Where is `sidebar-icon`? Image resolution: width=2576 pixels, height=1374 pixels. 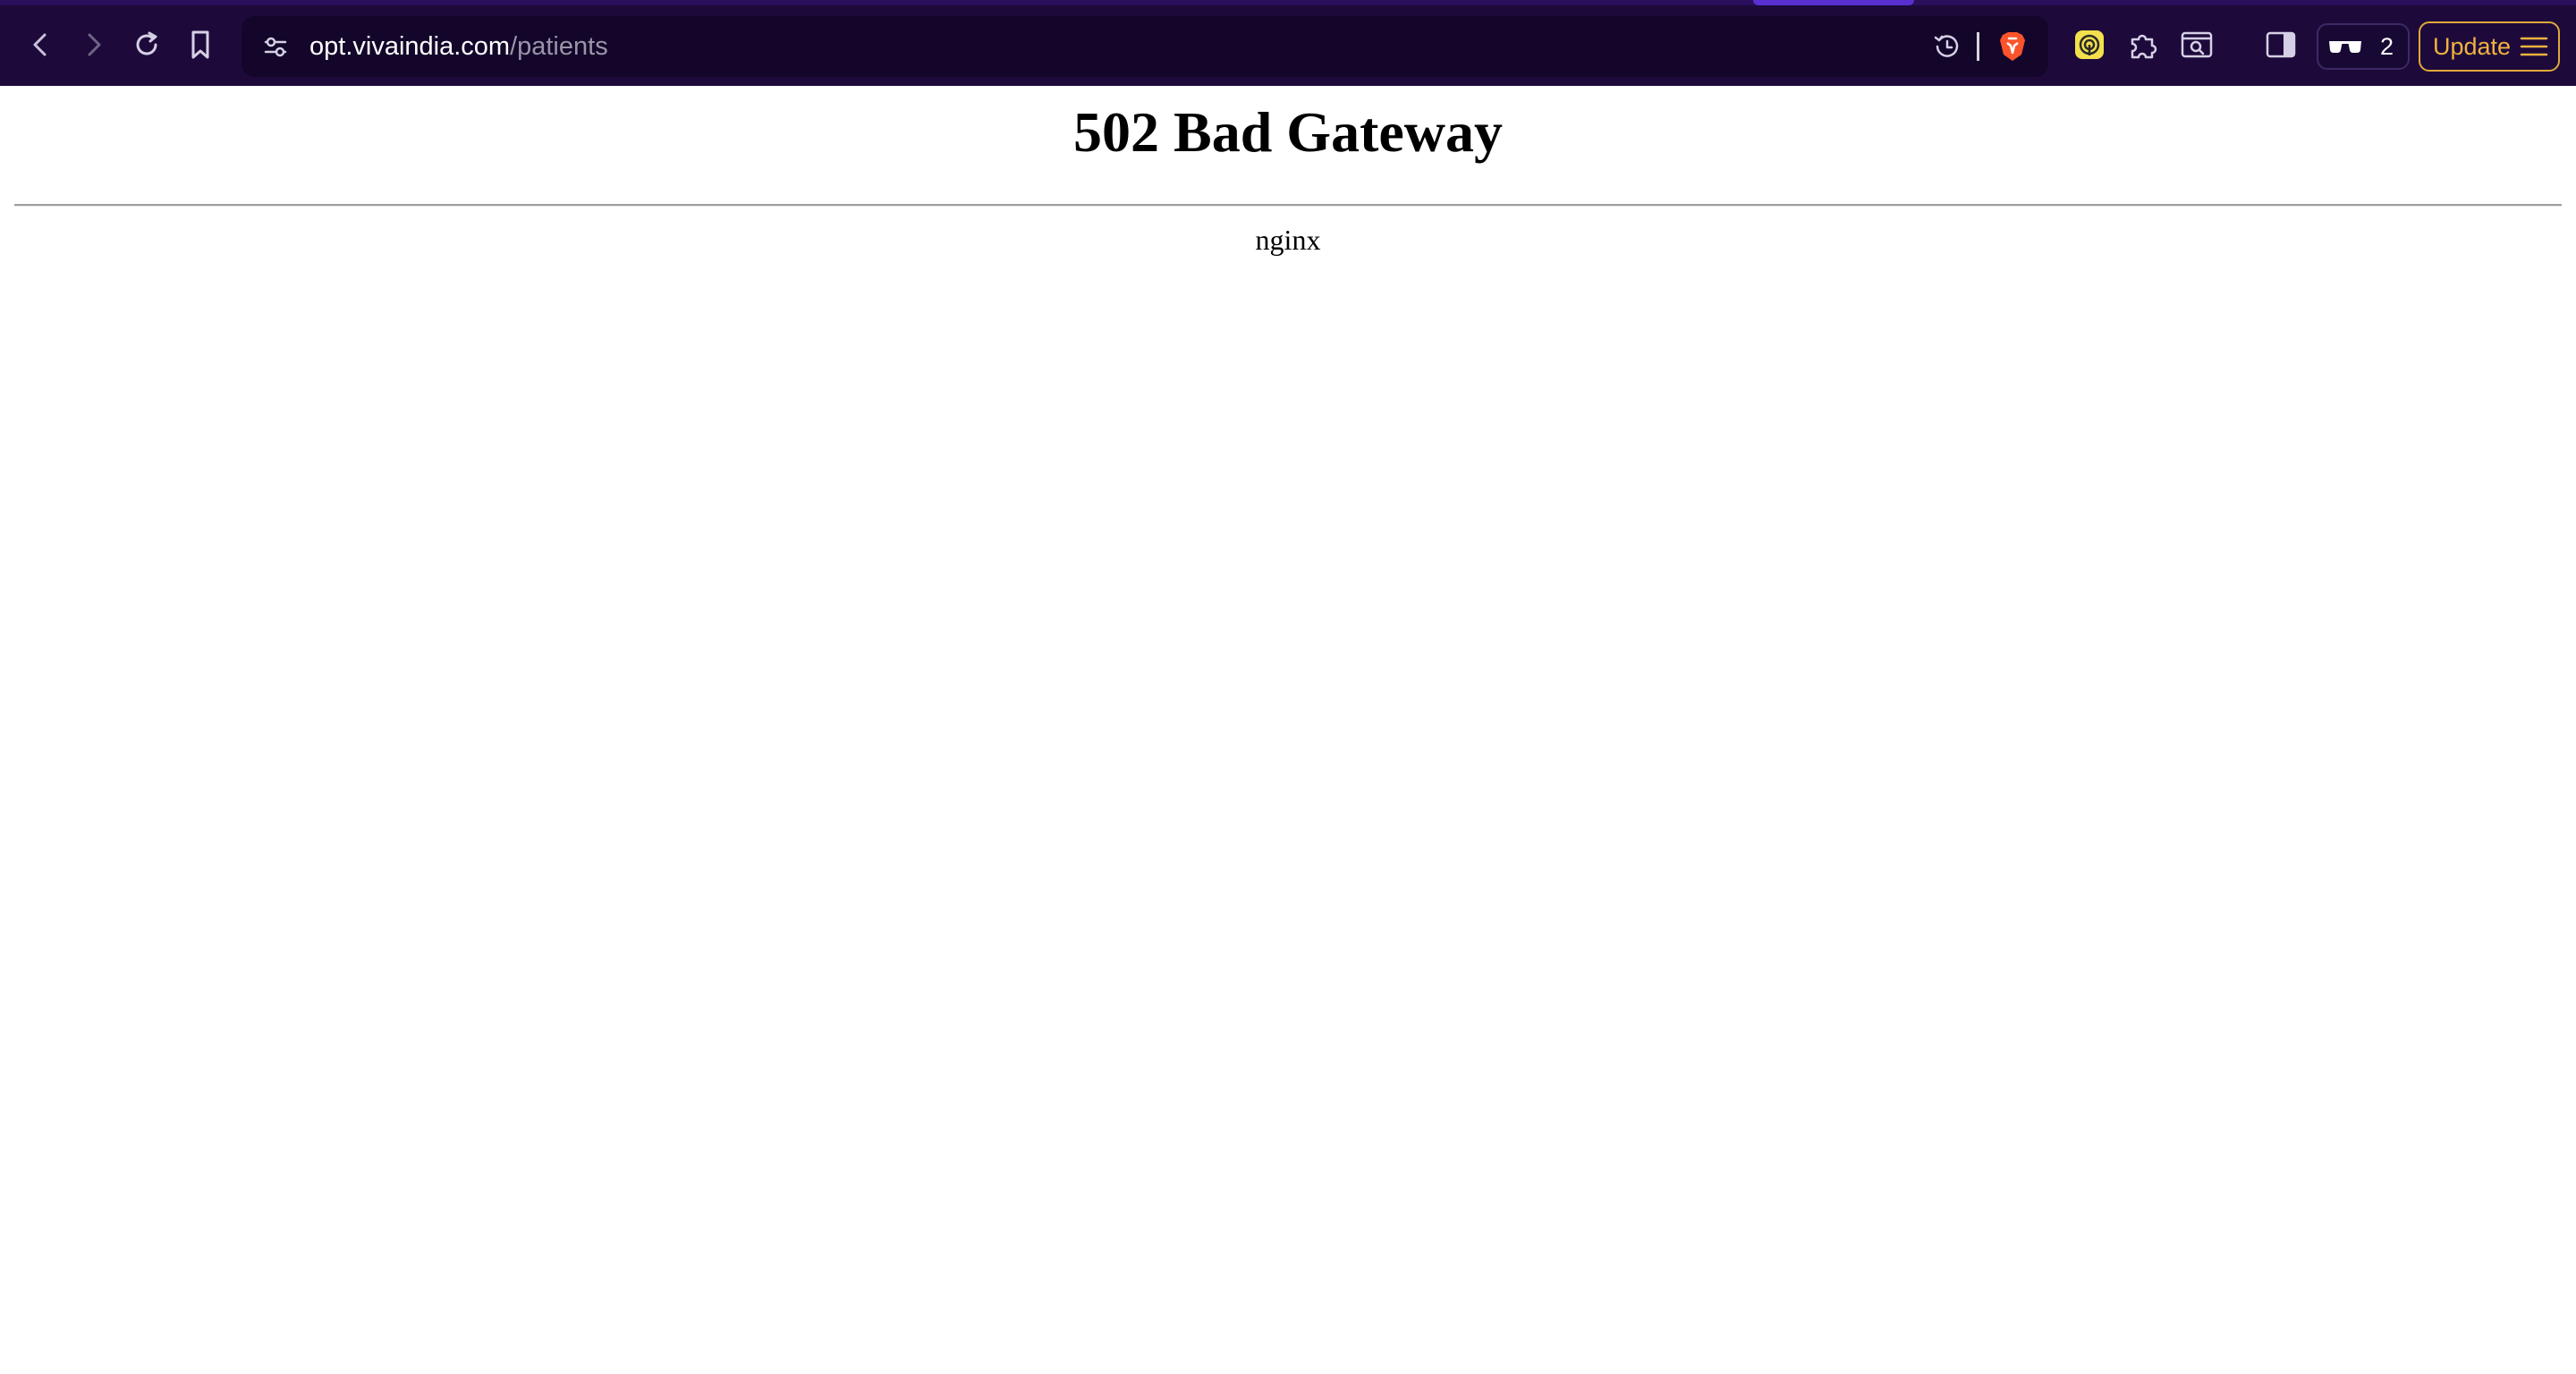 sidebar-icon is located at coordinates (2281, 44).